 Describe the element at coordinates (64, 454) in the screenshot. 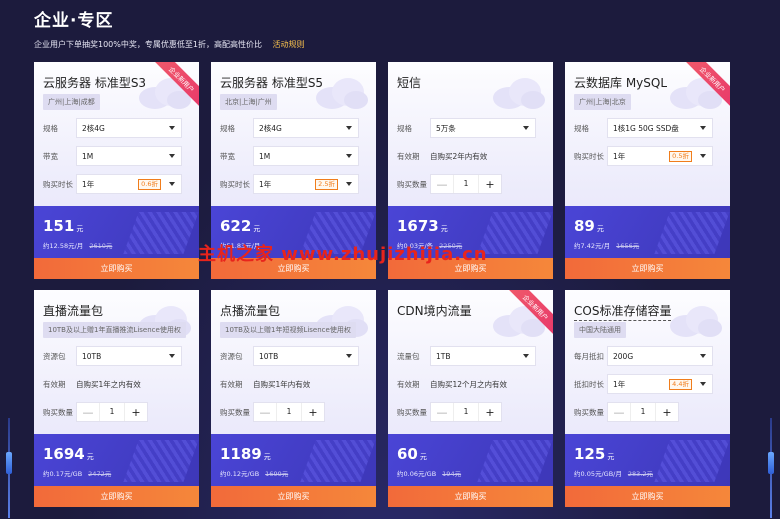

I see `price-value: 1694` at that location.